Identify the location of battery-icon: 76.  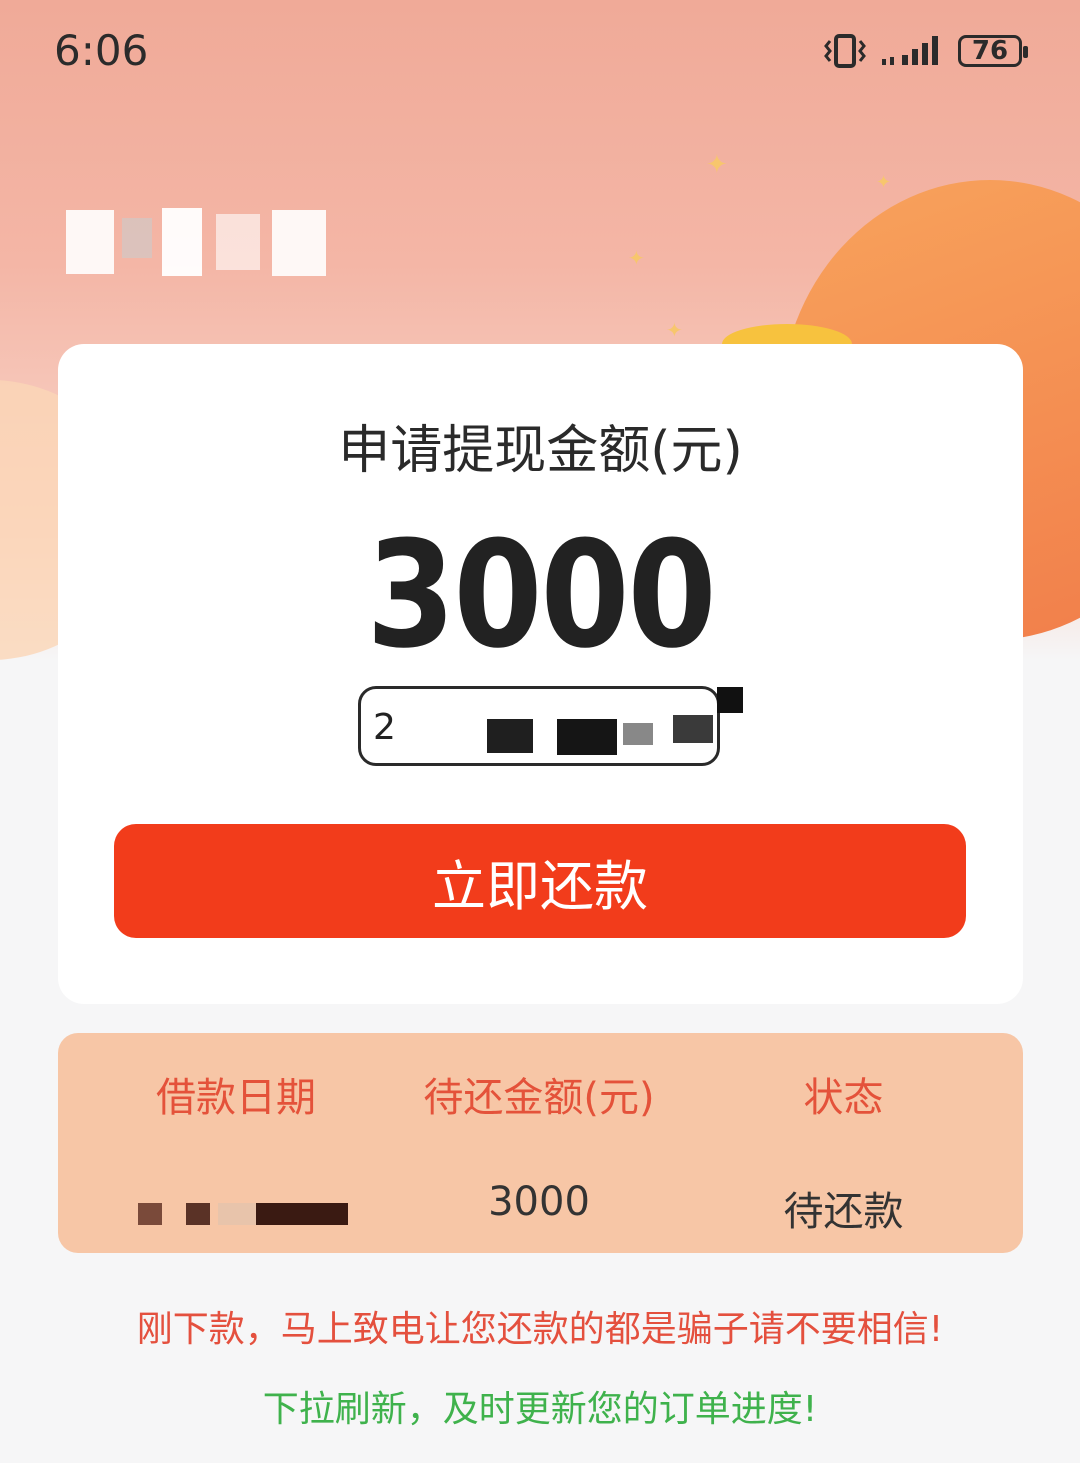
(993, 51).